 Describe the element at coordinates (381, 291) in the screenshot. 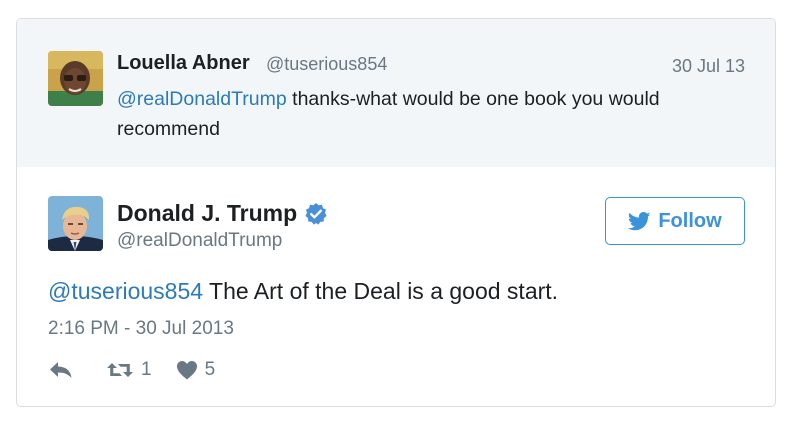

I see `main-tweet-body: The Art of the Deal is a good start.` at that location.